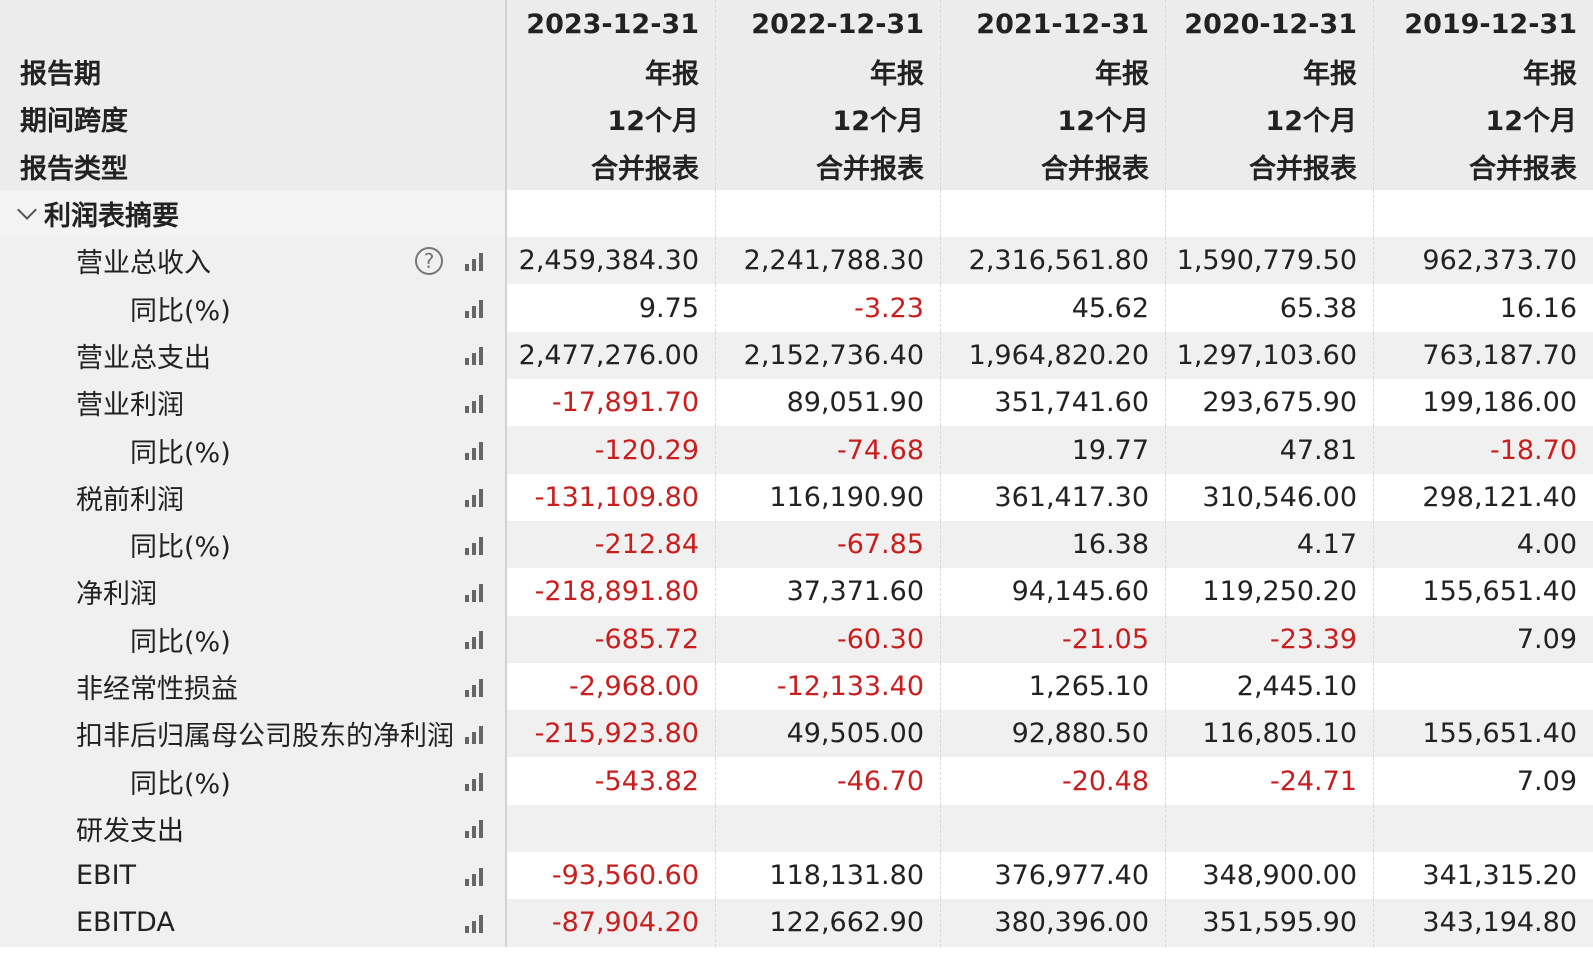 This screenshot has width=1593, height=965. I want to click on table-cell: -18.70, so click(1483, 450).